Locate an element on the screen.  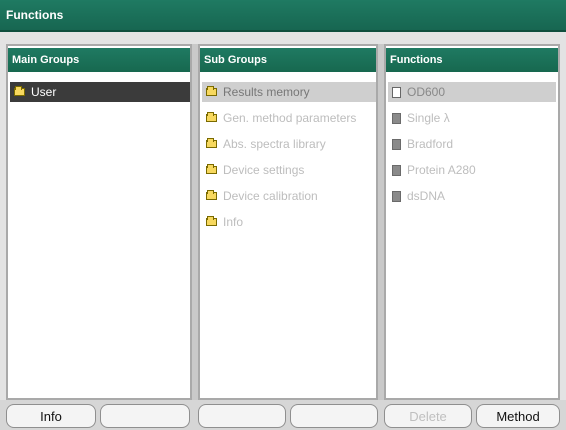
sub-group-item-abs-spectra-library: Abs. spectra library is located at coordinates (289, 144).